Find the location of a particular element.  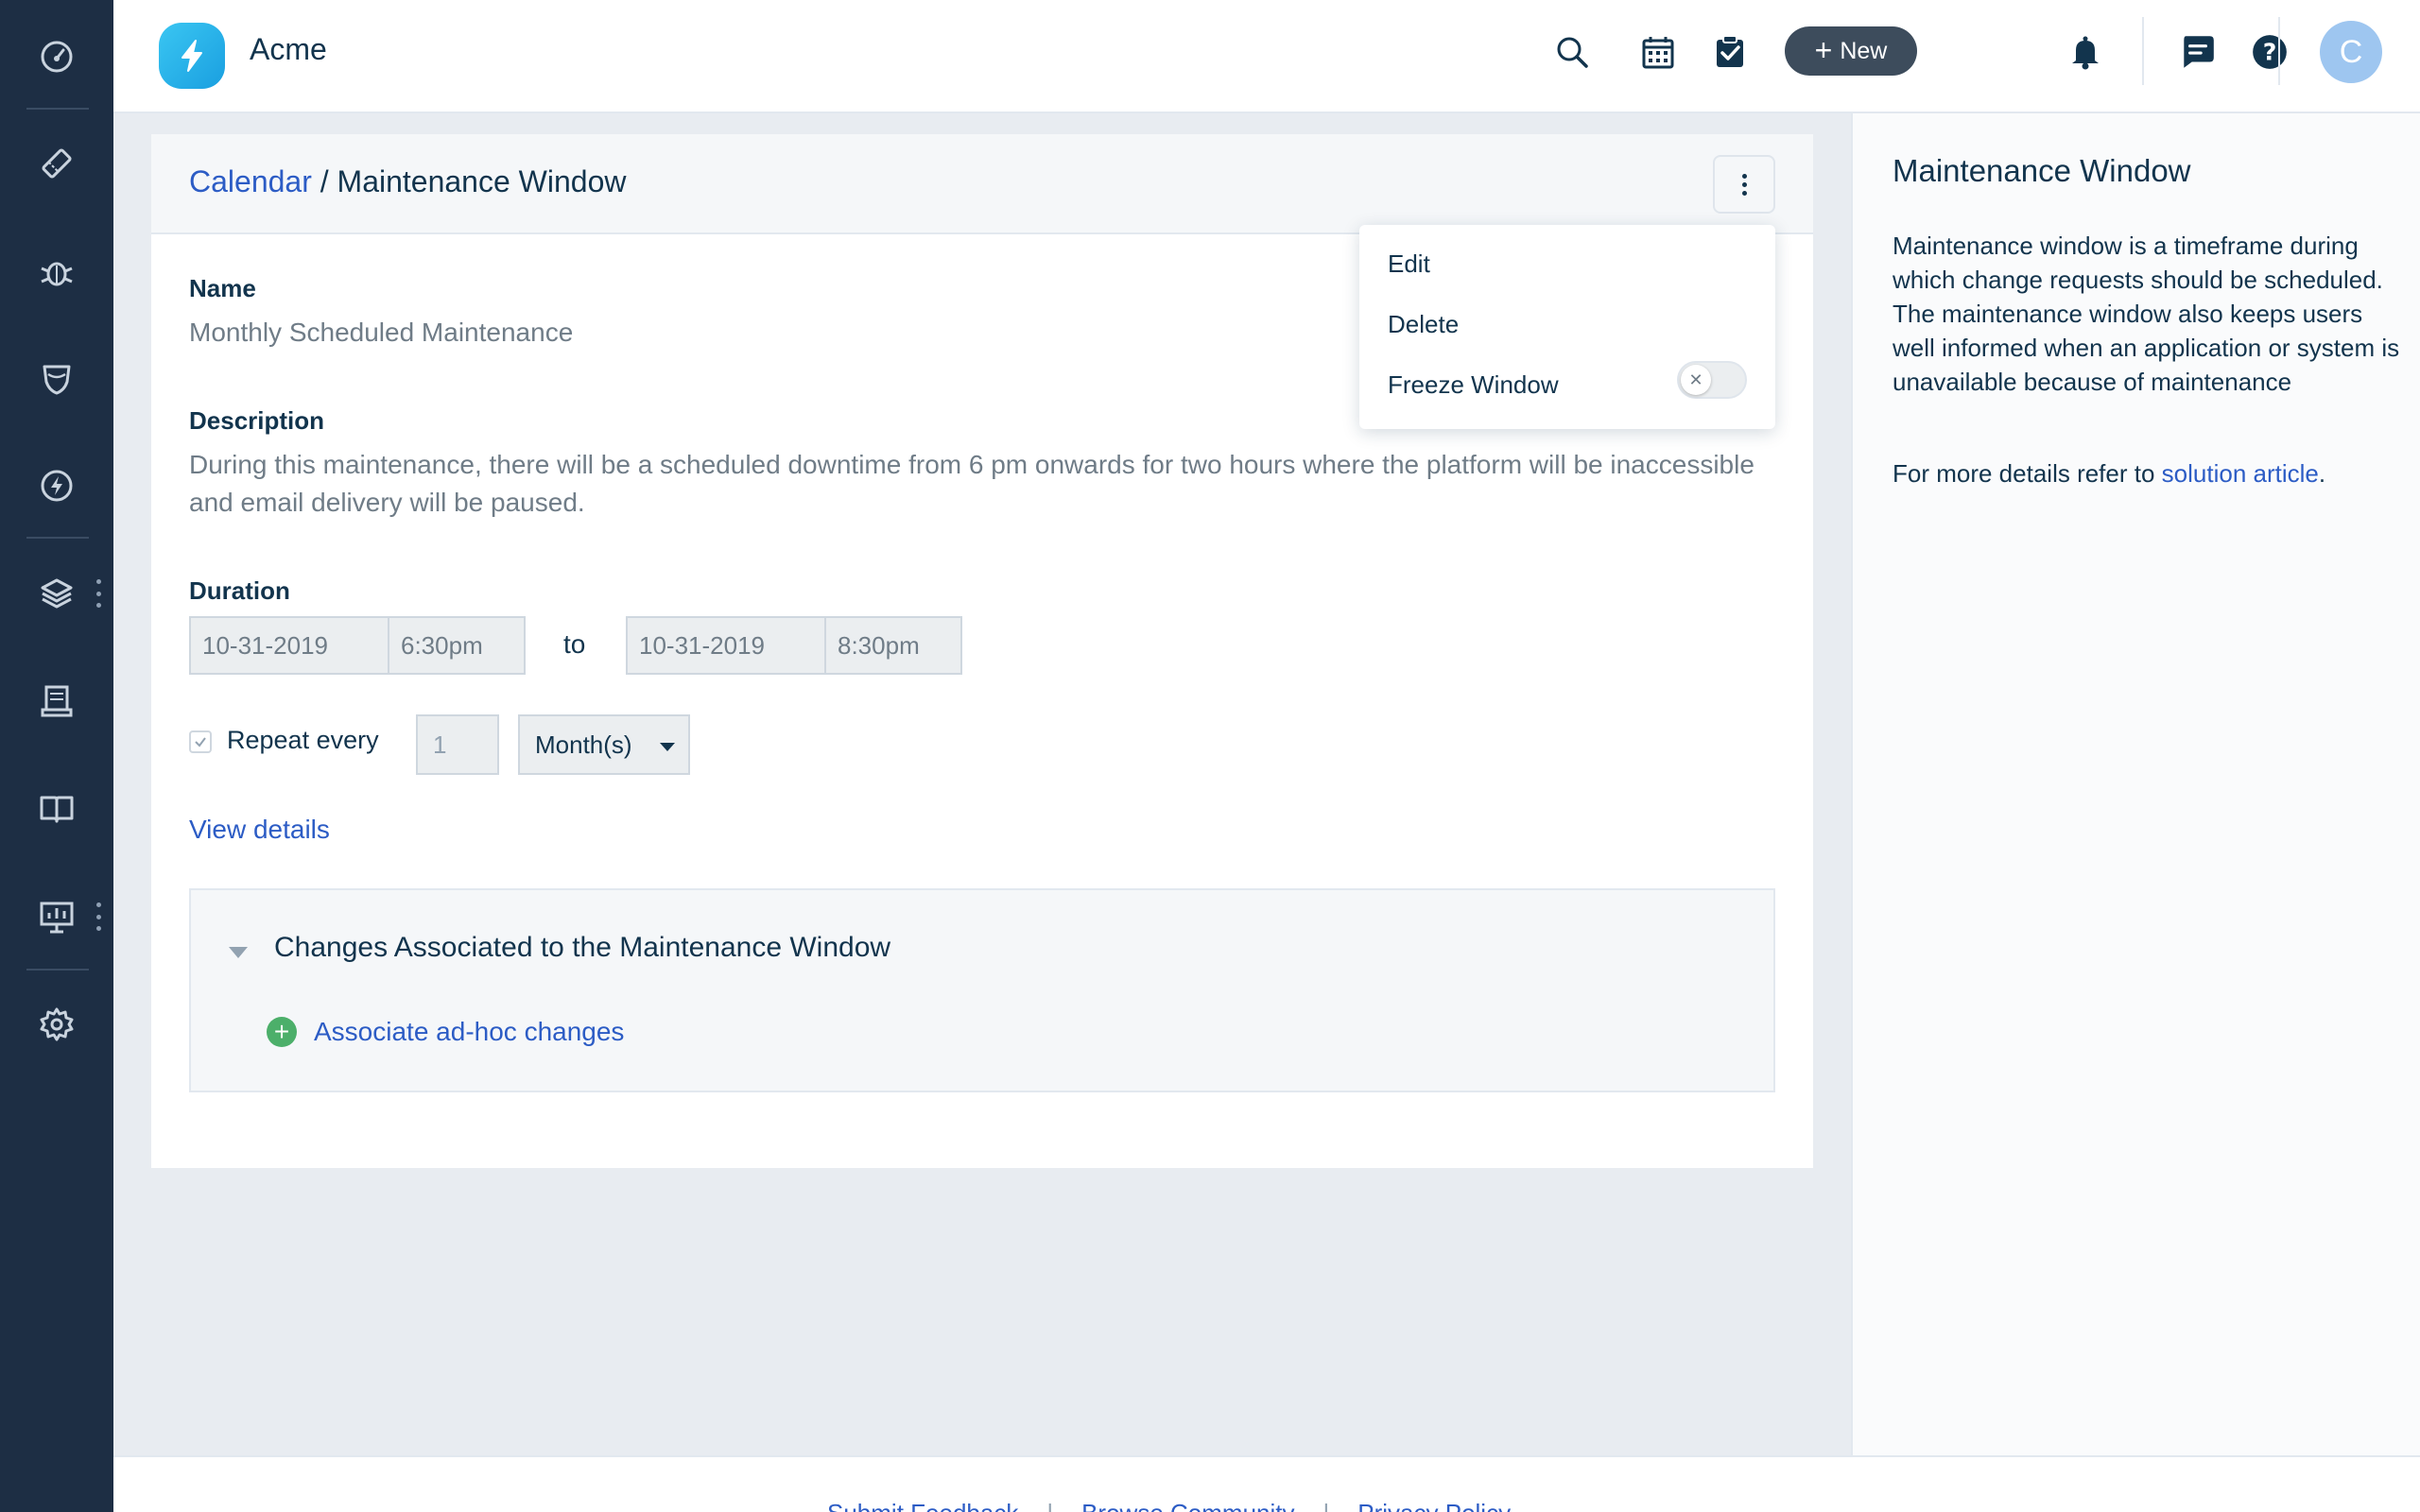

more-actions-button is located at coordinates (1744, 184).